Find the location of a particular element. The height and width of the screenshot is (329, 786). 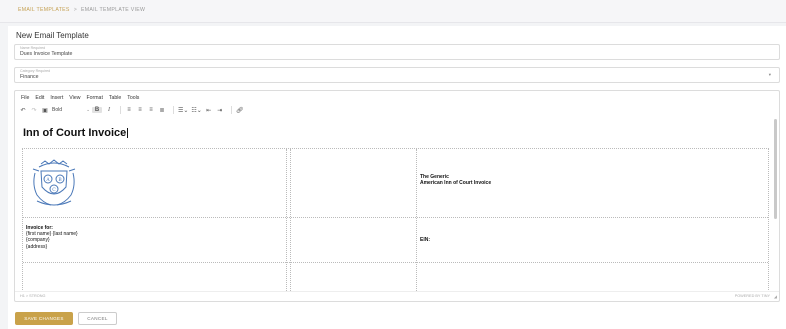

name-field-label: Name Required is located at coordinates (33, 48).